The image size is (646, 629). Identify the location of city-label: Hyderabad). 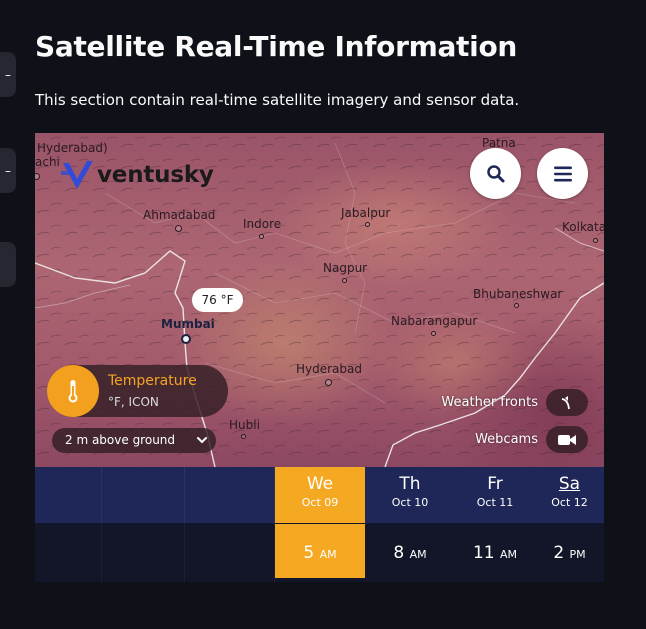
(72, 148).